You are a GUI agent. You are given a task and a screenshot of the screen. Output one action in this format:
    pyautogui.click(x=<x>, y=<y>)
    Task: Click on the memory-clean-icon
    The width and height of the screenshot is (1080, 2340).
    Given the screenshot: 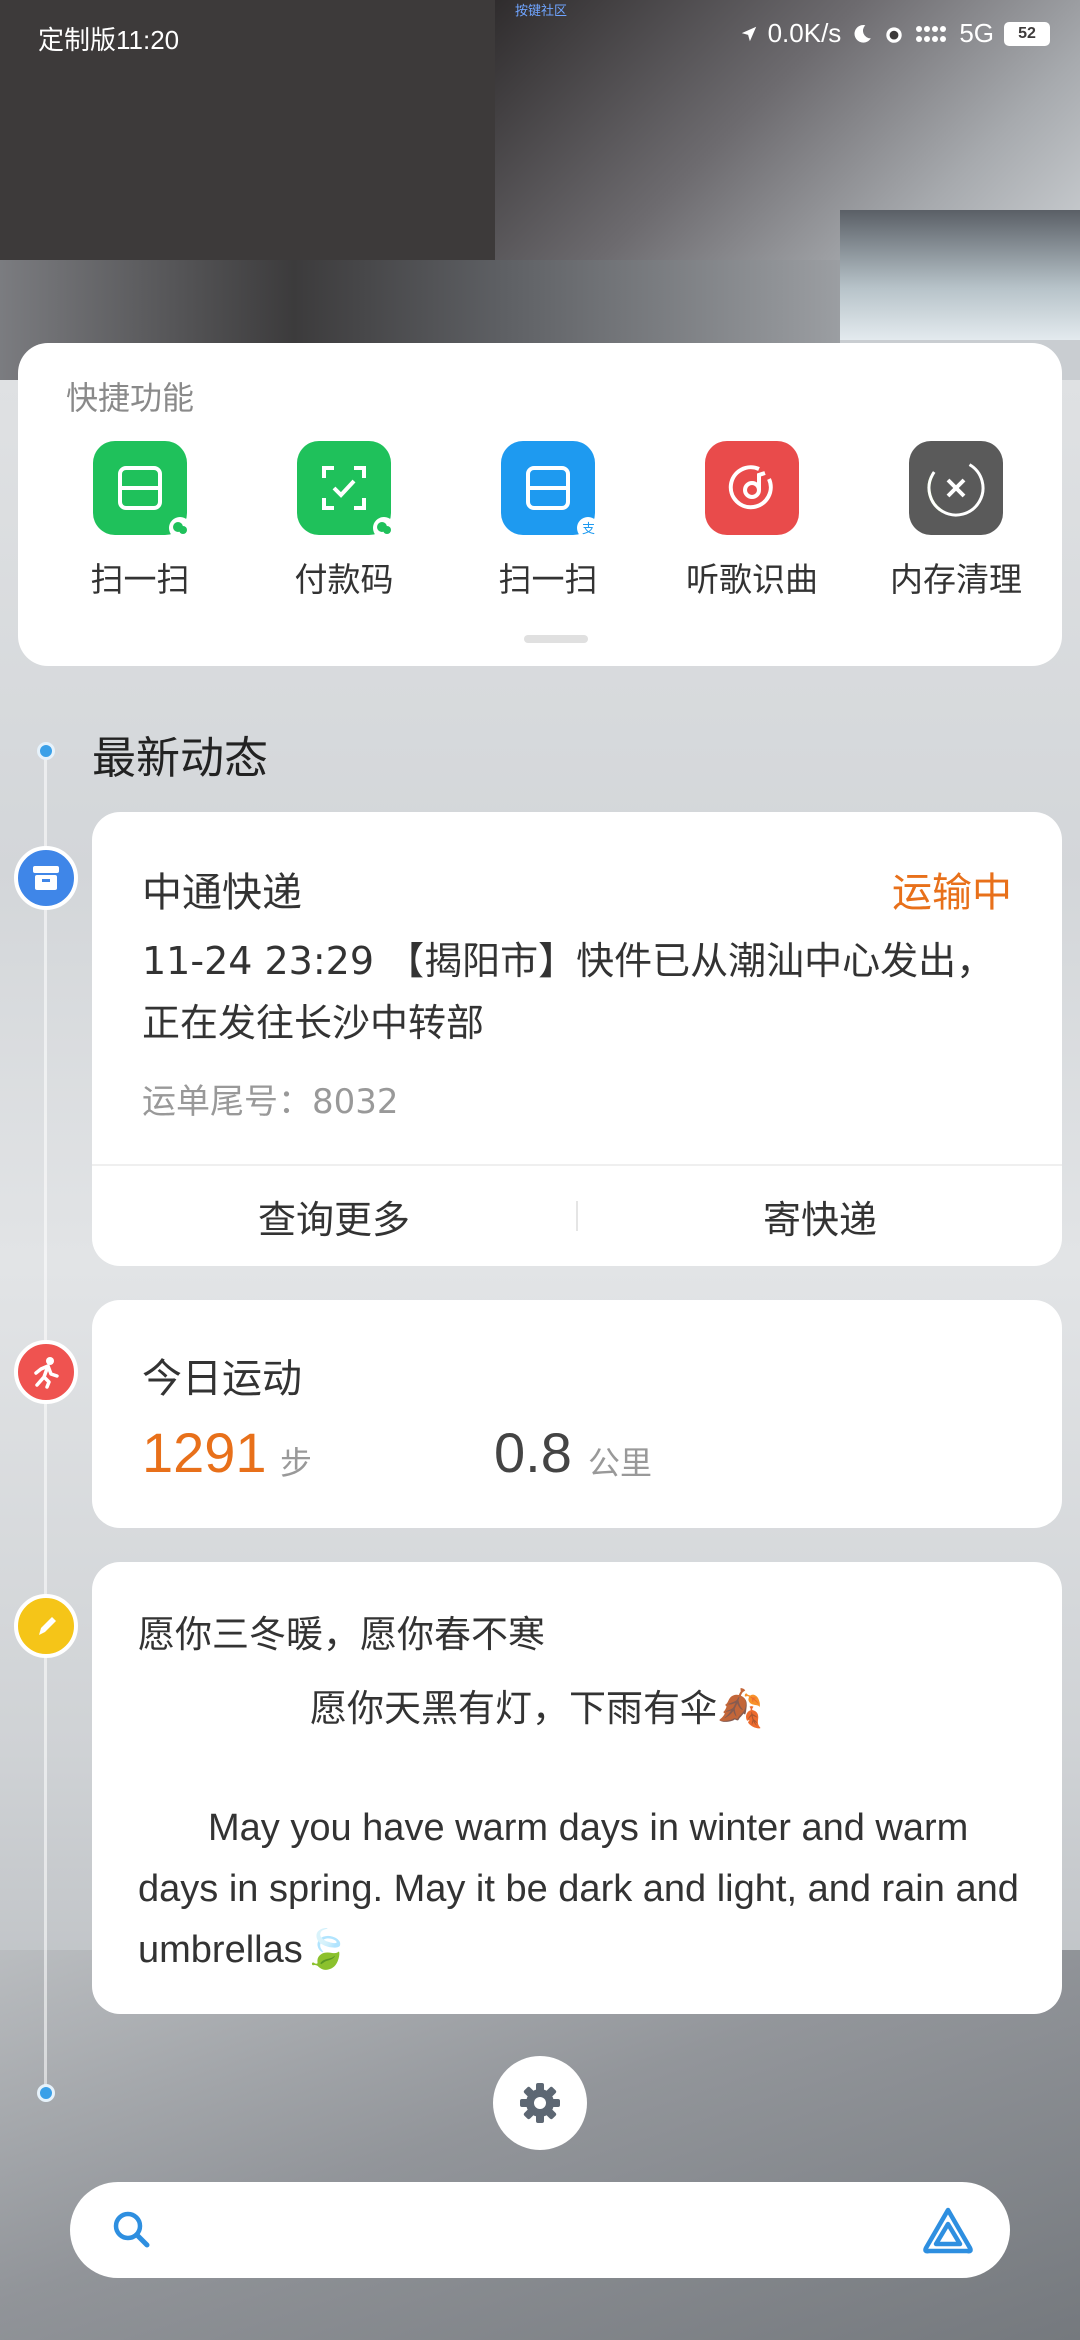 What is the action you would take?
    pyautogui.click(x=956, y=488)
    